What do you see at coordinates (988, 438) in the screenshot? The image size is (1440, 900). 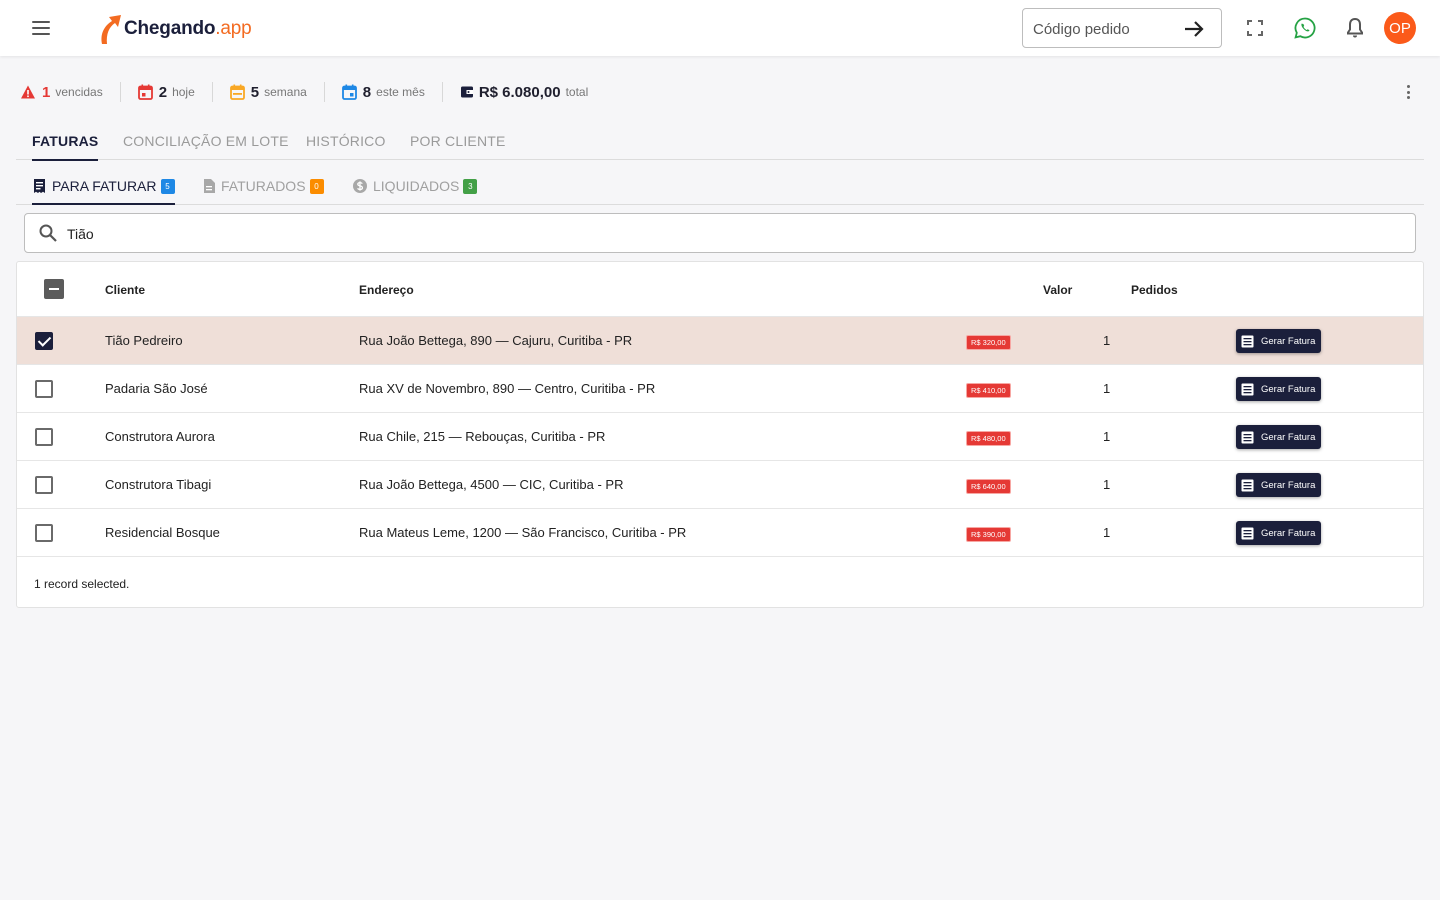 I see `valor-badge: R$ 480,00` at bounding box center [988, 438].